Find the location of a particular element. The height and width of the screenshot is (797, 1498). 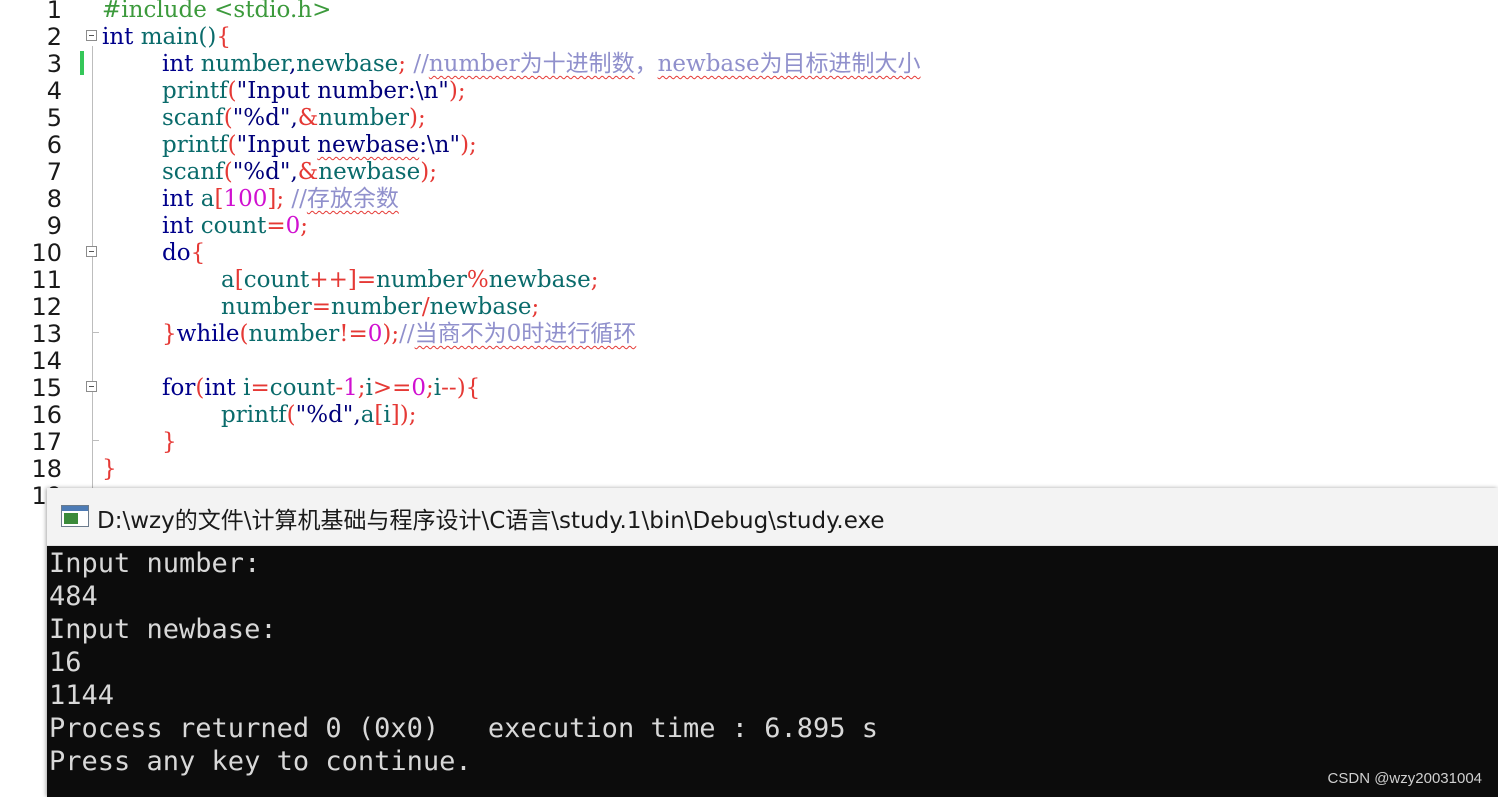

bracket: [ is located at coordinates (239, 280).